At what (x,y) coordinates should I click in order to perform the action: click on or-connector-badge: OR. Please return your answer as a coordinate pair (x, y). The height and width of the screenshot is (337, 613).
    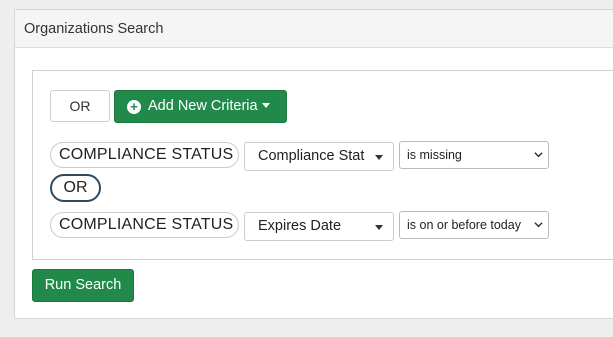
    Looking at the image, I should click on (75, 188).